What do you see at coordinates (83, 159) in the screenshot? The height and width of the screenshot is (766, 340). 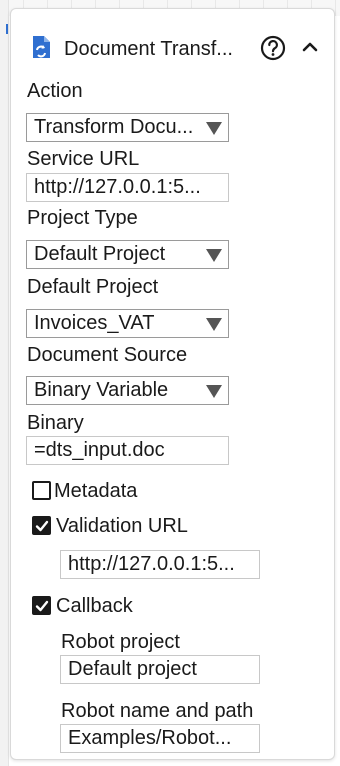 I see `service-url-label: Service URL` at bounding box center [83, 159].